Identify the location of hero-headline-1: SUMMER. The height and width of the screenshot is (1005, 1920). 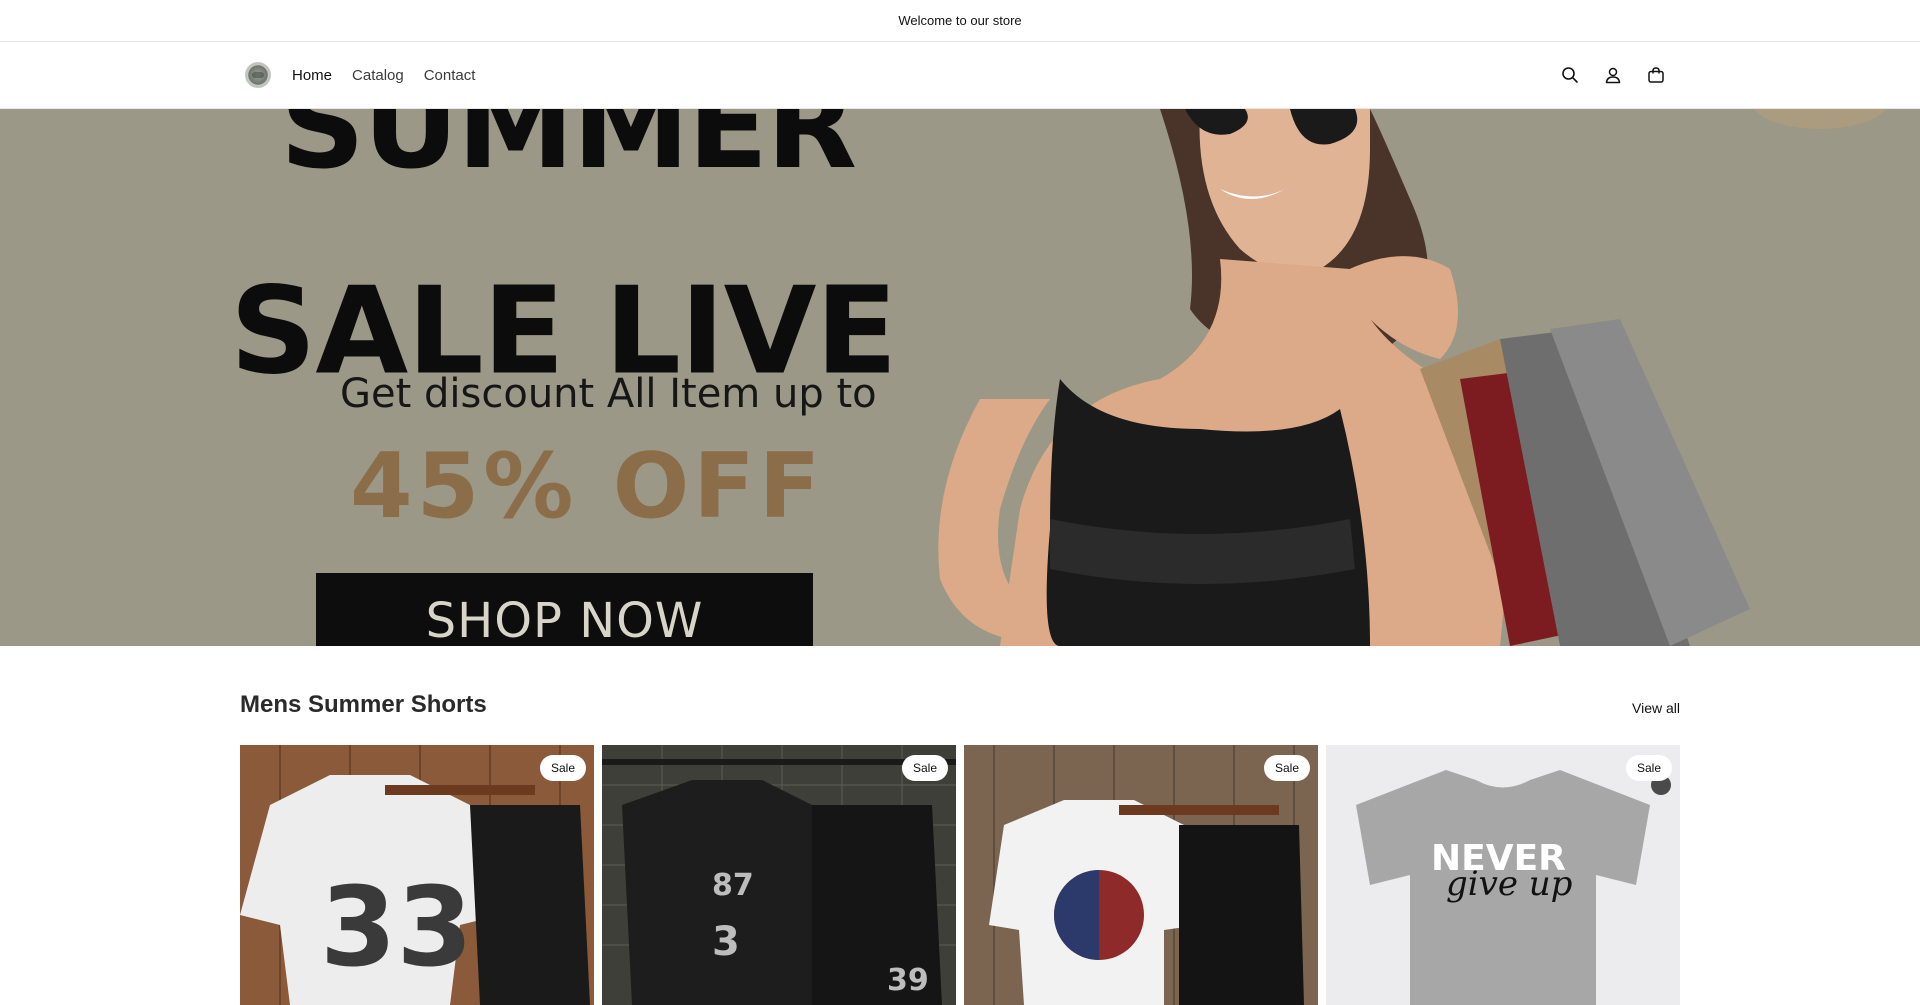
(568, 152).